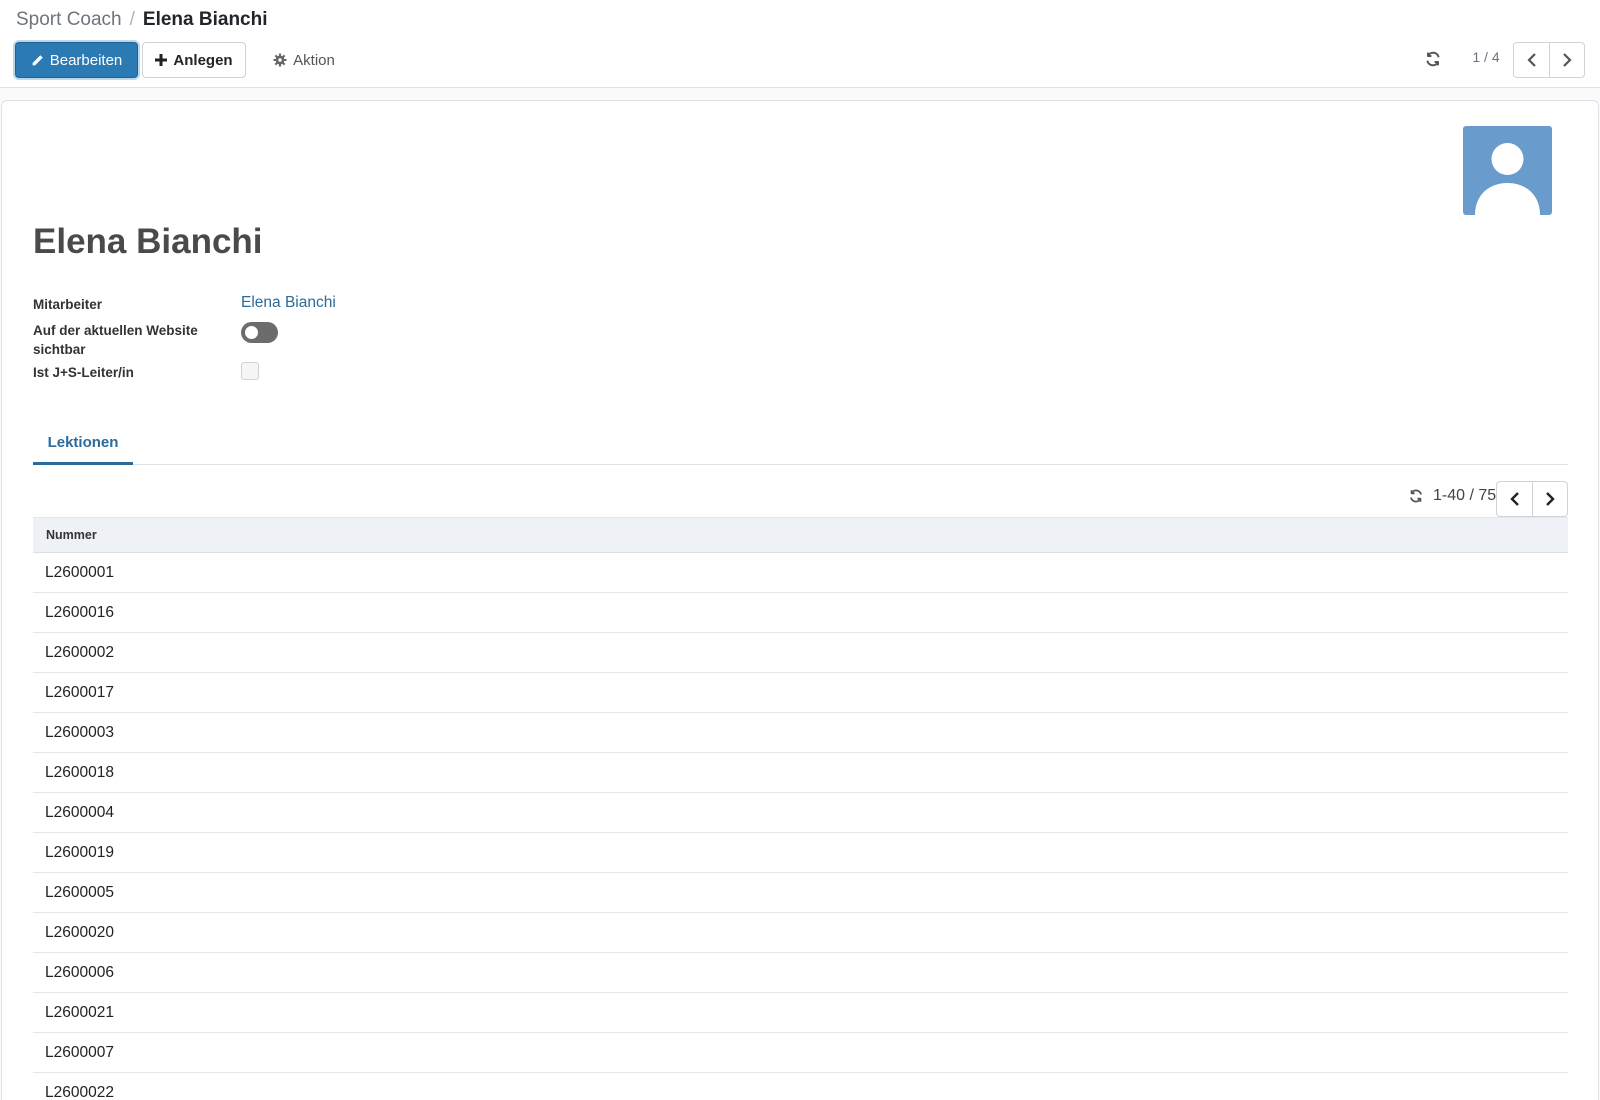  I want to click on table-row: L2600022, so click(800, 1086).